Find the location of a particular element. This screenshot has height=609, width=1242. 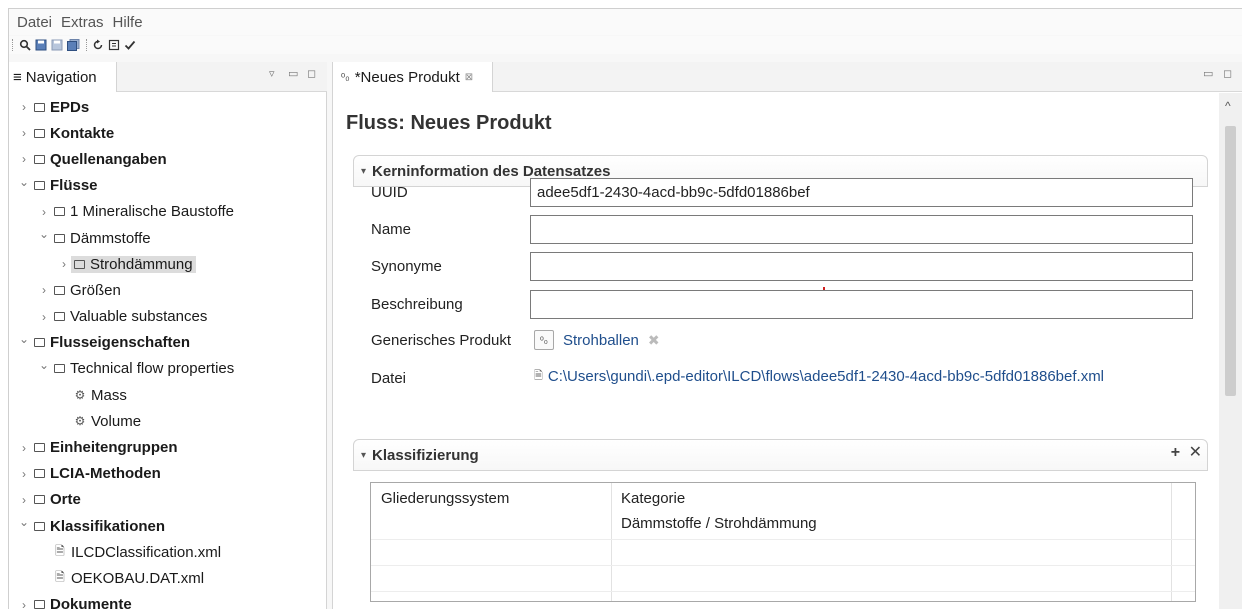

name-field is located at coordinates (861, 229).